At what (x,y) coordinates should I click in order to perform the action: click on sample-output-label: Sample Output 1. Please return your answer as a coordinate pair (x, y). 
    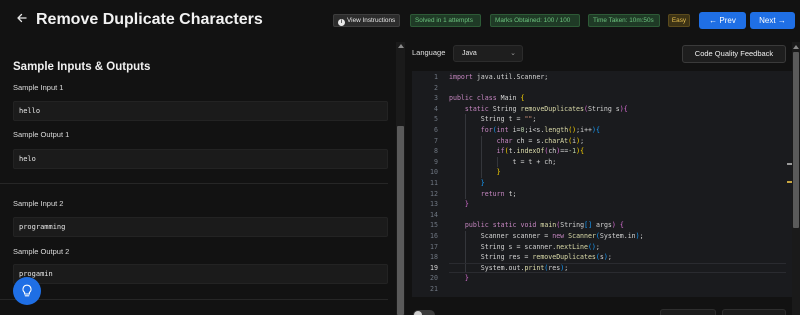
    Looking at the image, I should click on (41, 134).